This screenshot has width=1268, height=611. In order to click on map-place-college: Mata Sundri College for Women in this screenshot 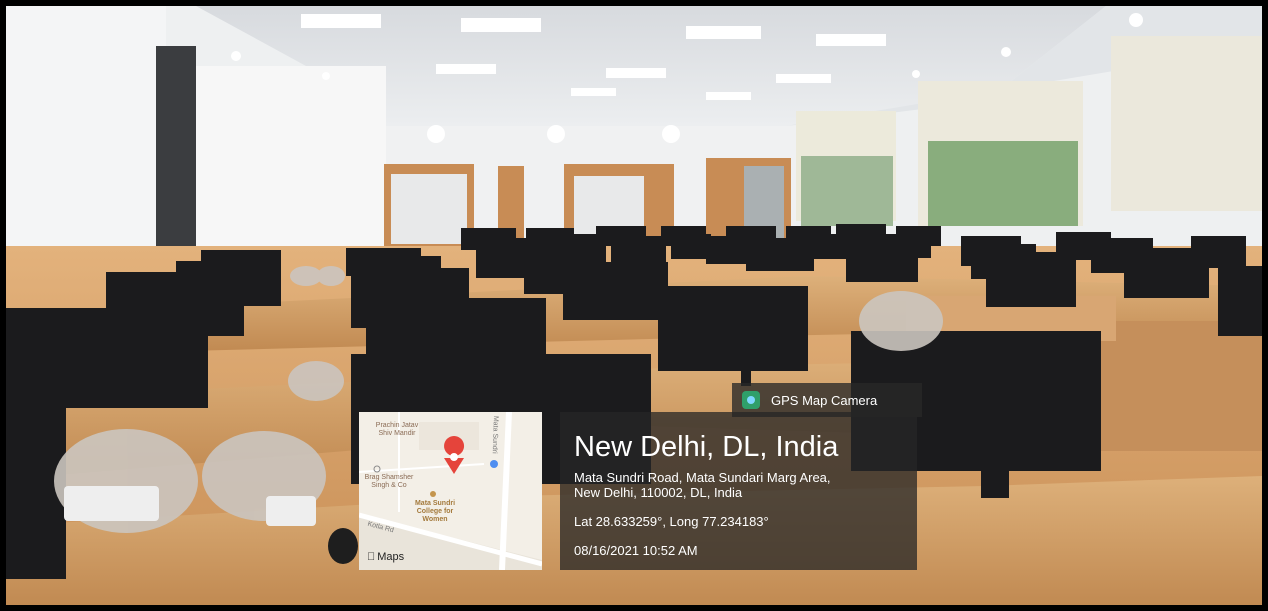, I will do `click(435, 512)`.